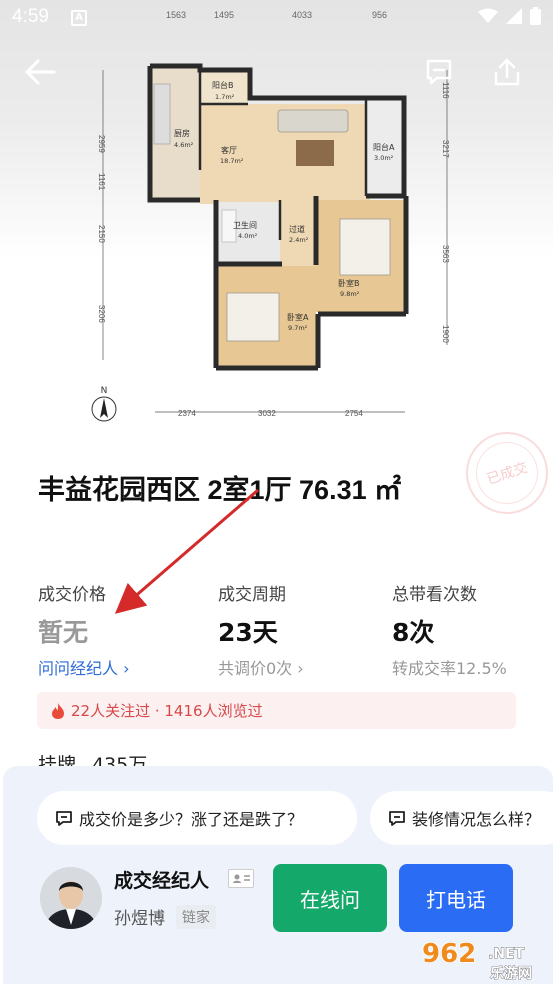 The image size is (553, 984). I want to click on agent-avatar, so click(71, 898).